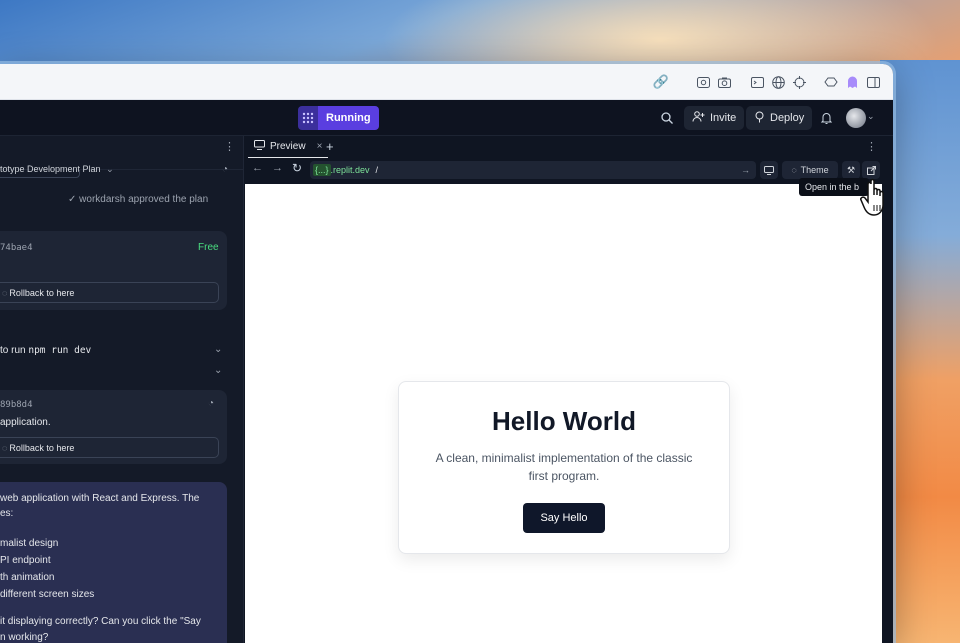 The image size is (960, 643). Describe the element at coordinates (724, 82) in the screenshot. I see `camera-icon` at that location.